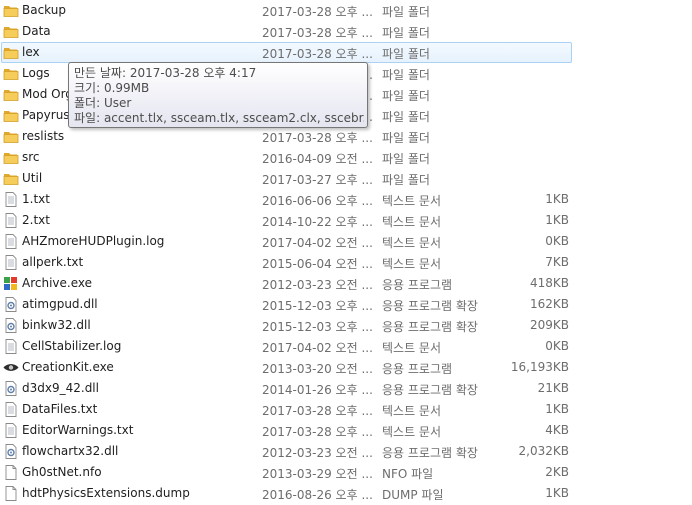 The image size is (692, 505). Describe the element at coordinates (36, 220) in the screenshot. I see `file-name: 2.txt` at that location.